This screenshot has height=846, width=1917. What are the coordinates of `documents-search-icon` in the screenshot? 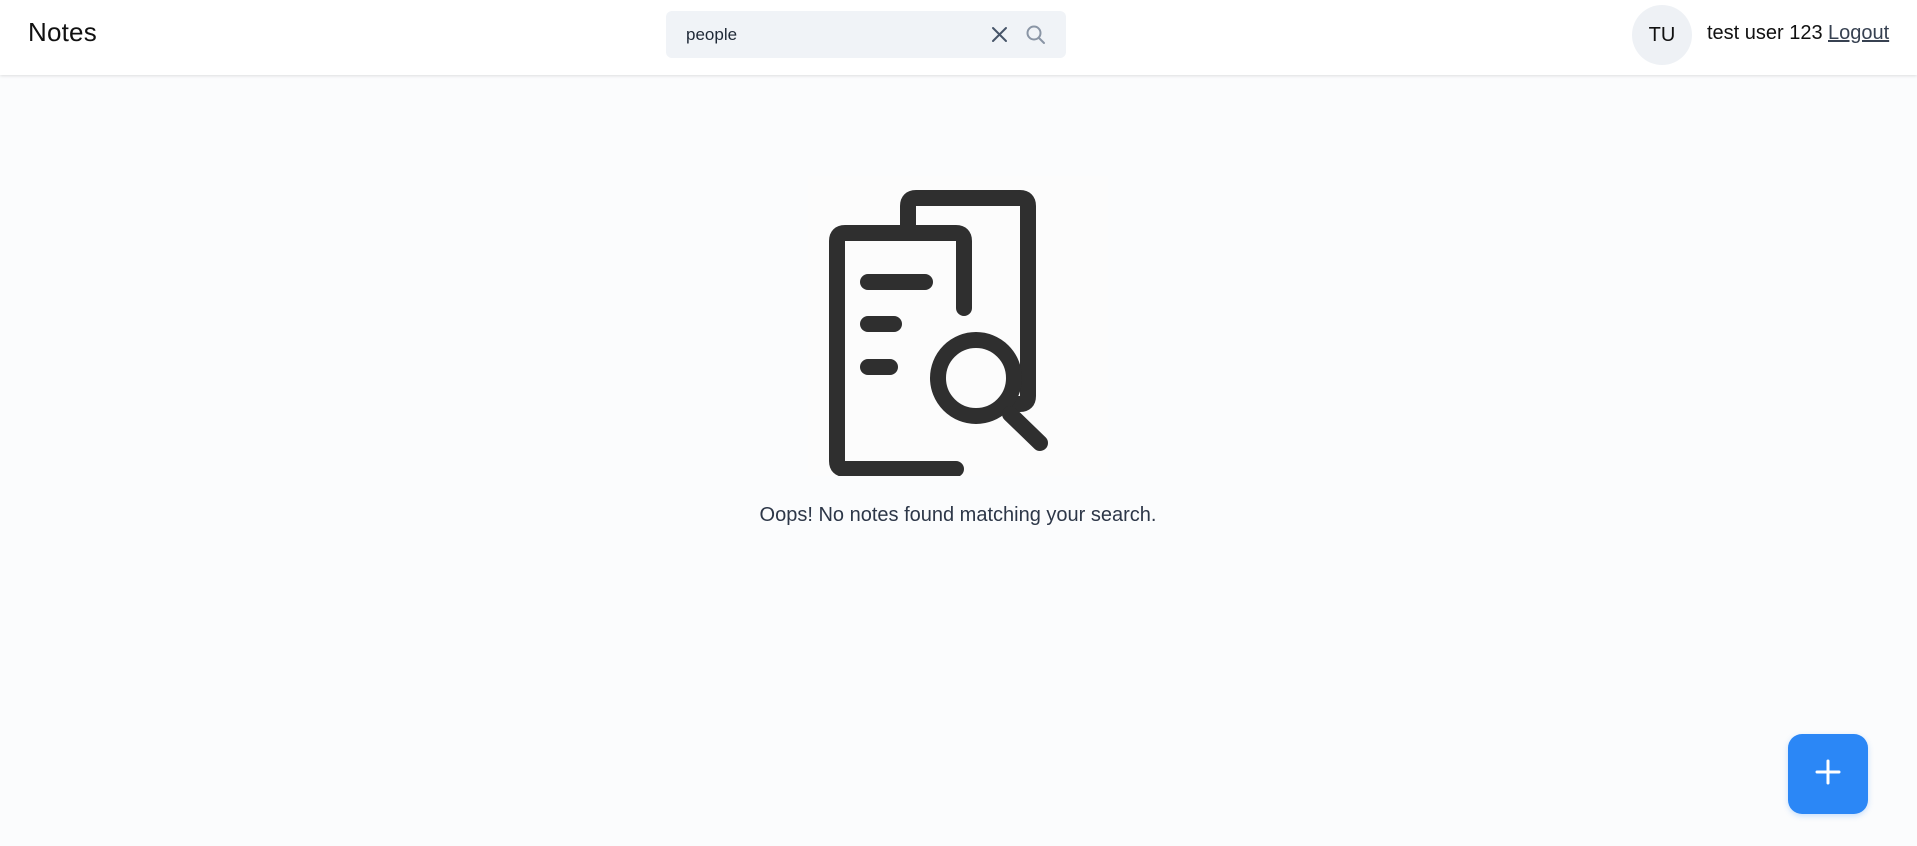 It's located at (958, 326).